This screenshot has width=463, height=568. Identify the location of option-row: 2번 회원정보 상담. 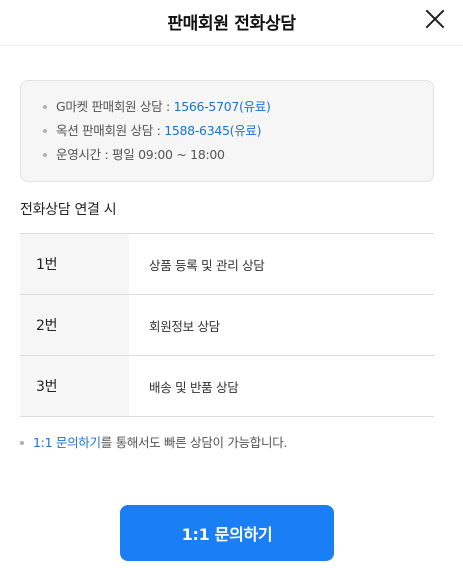
(227, 325).